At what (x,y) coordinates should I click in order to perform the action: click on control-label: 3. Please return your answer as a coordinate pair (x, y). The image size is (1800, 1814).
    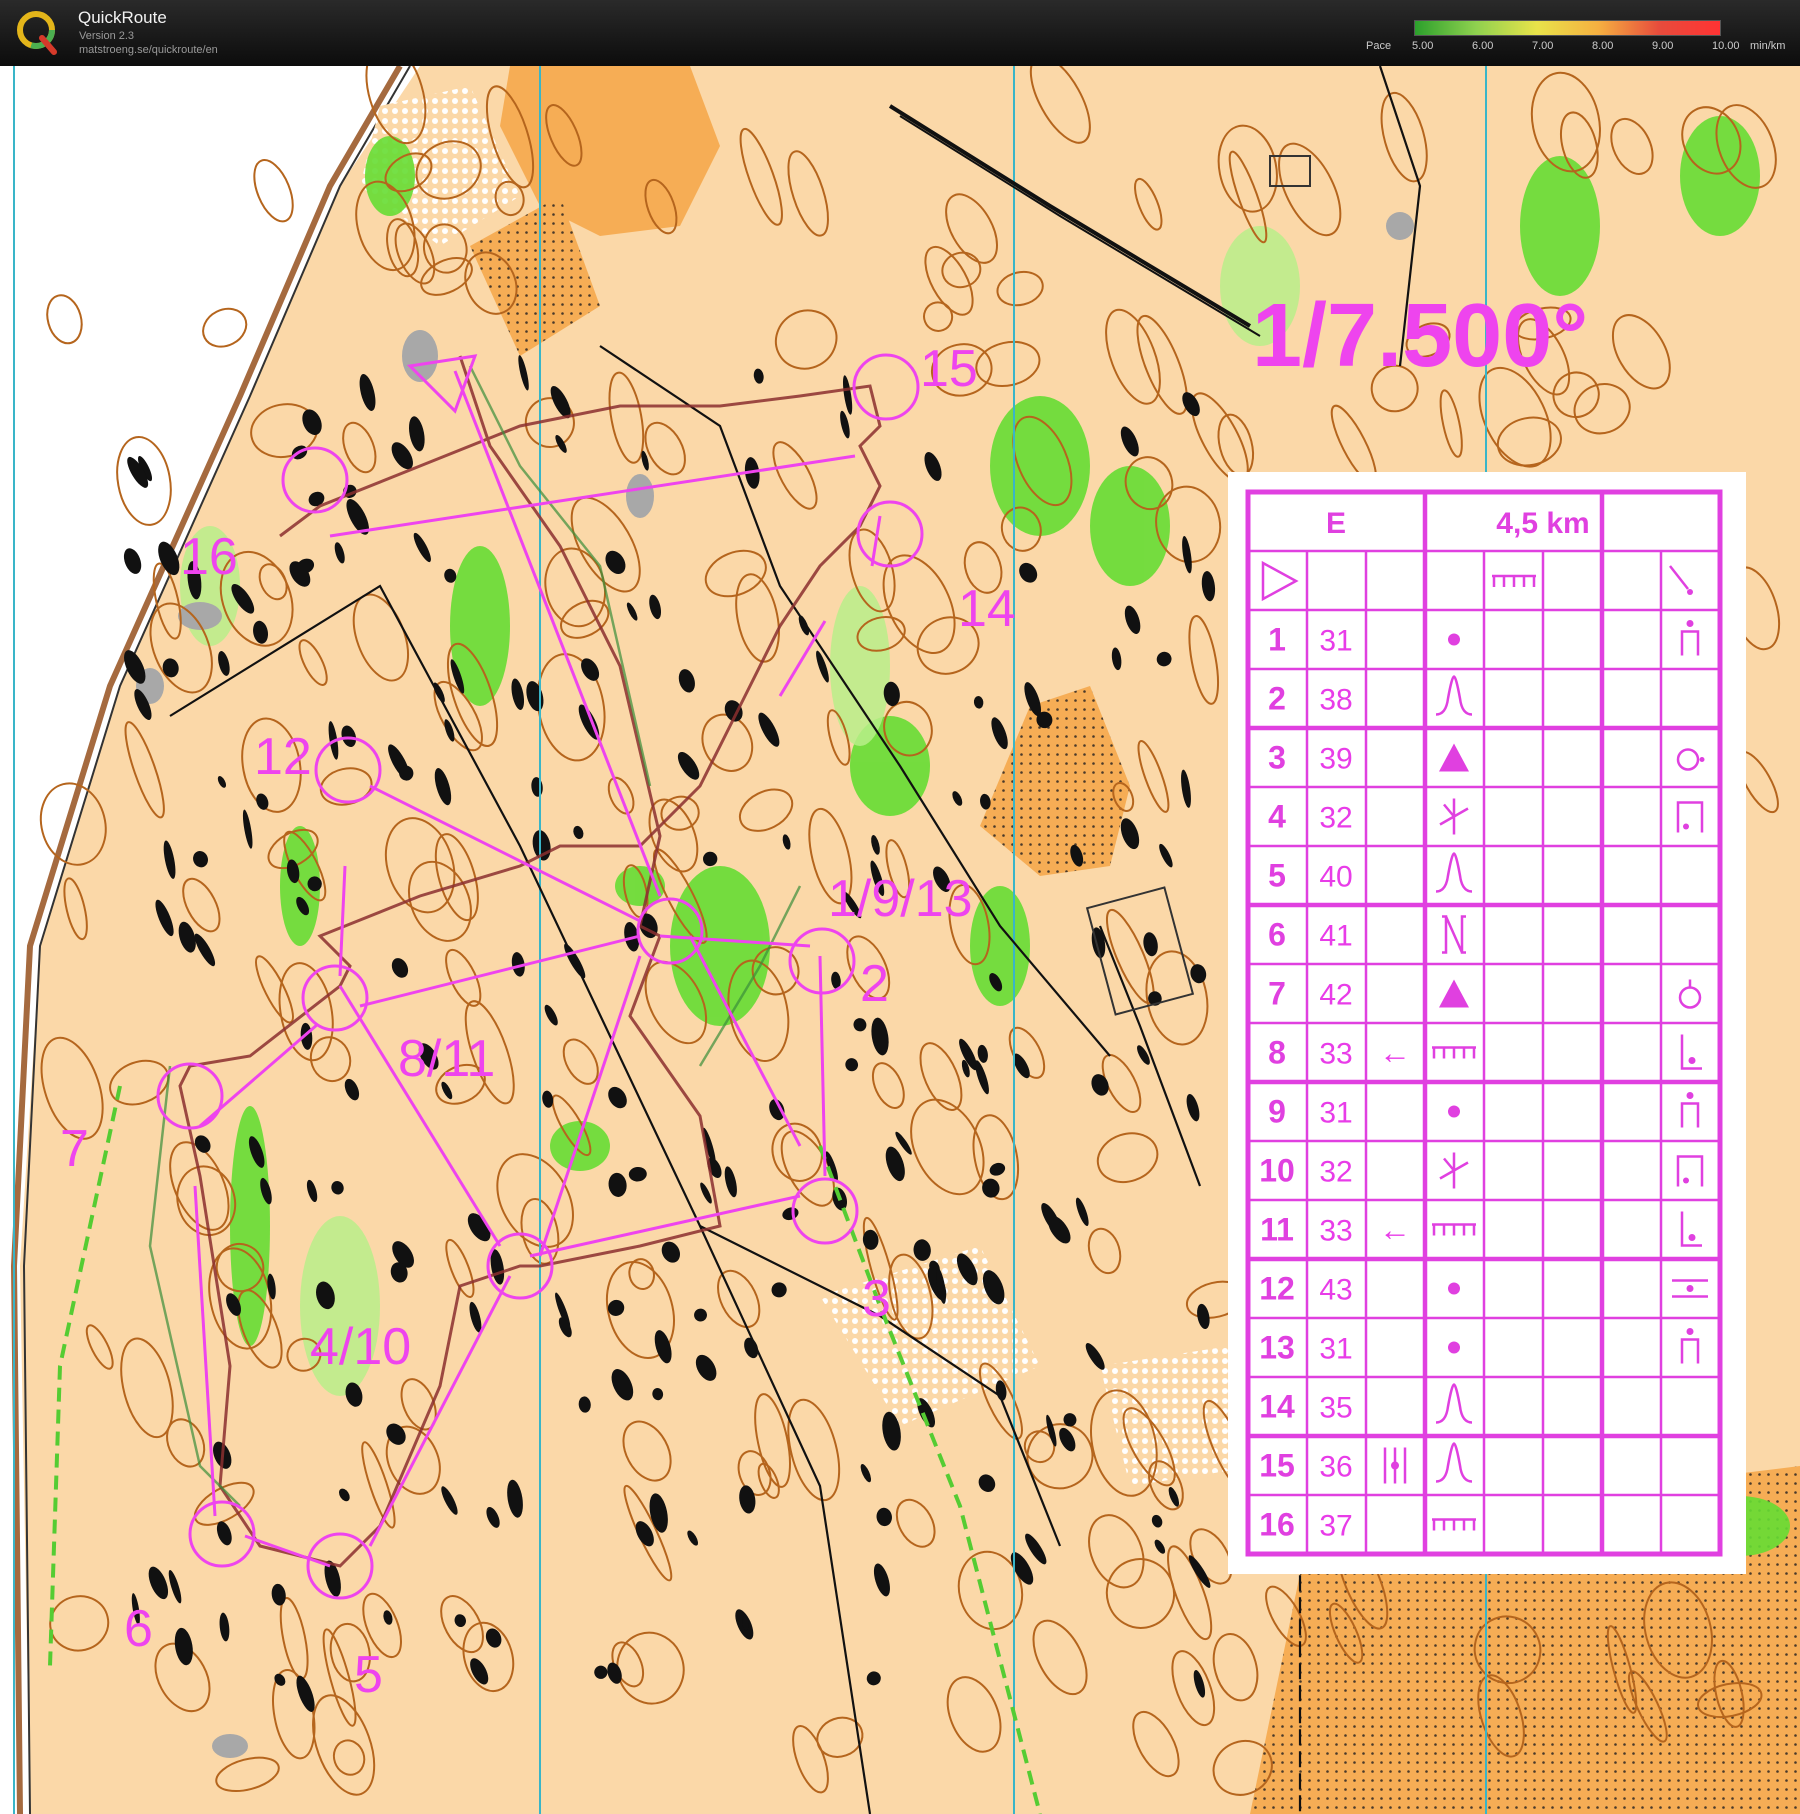
    Looking at the image, I should click on (876, 1299).